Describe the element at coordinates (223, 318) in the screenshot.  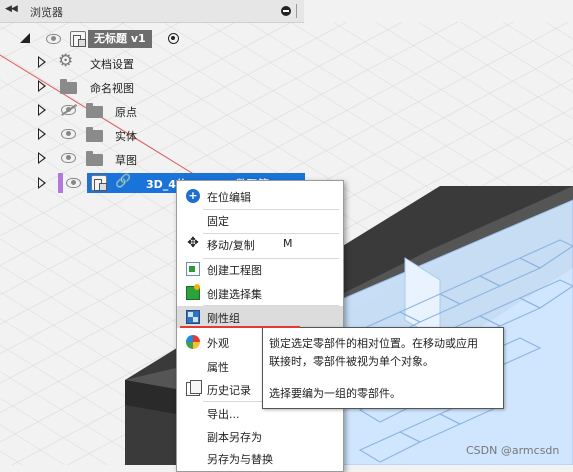
I see `menu-item-label: 刚性组` at that location.